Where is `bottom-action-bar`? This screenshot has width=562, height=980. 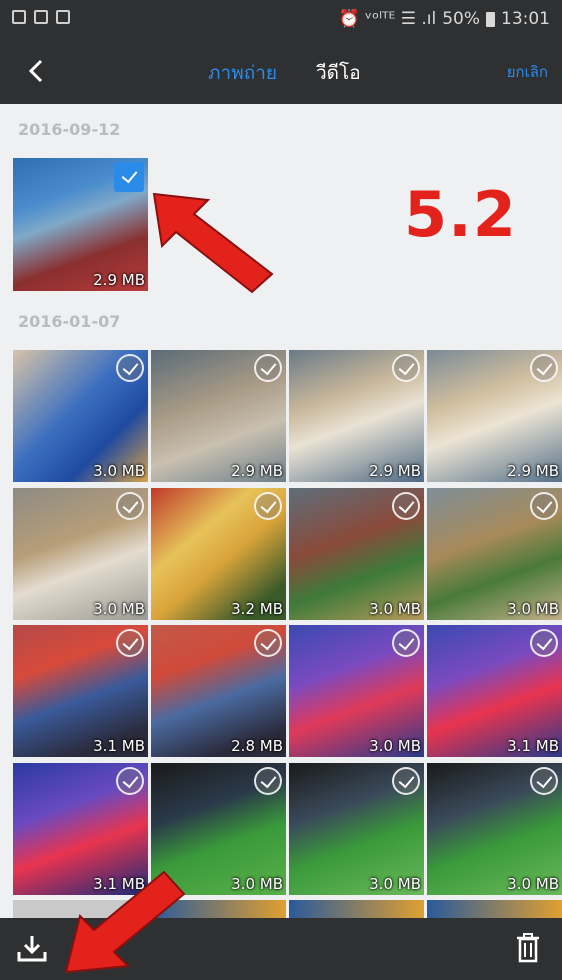
bottom-action-bar is located at coordinates (281, 949).